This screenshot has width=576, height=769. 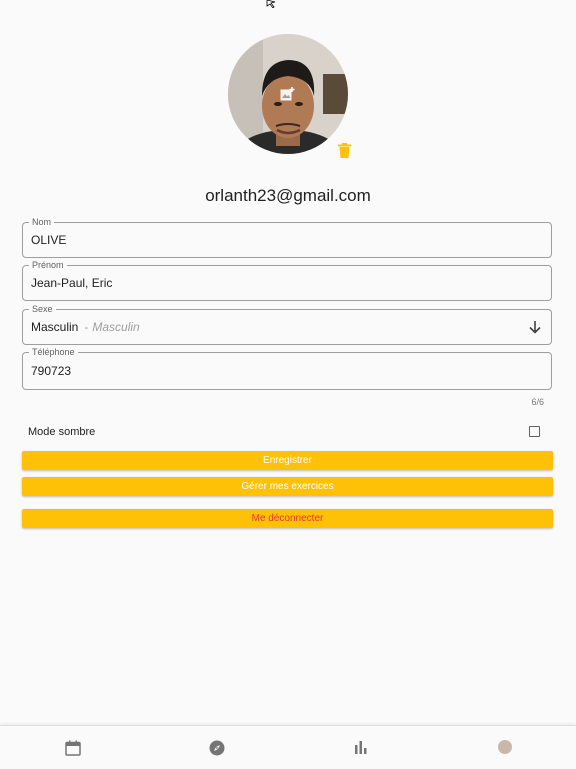 What do you see at coordinates (534, 431) in the screenshot?
I see `dark-mode-checkbox` at bounding box center [534, 431].